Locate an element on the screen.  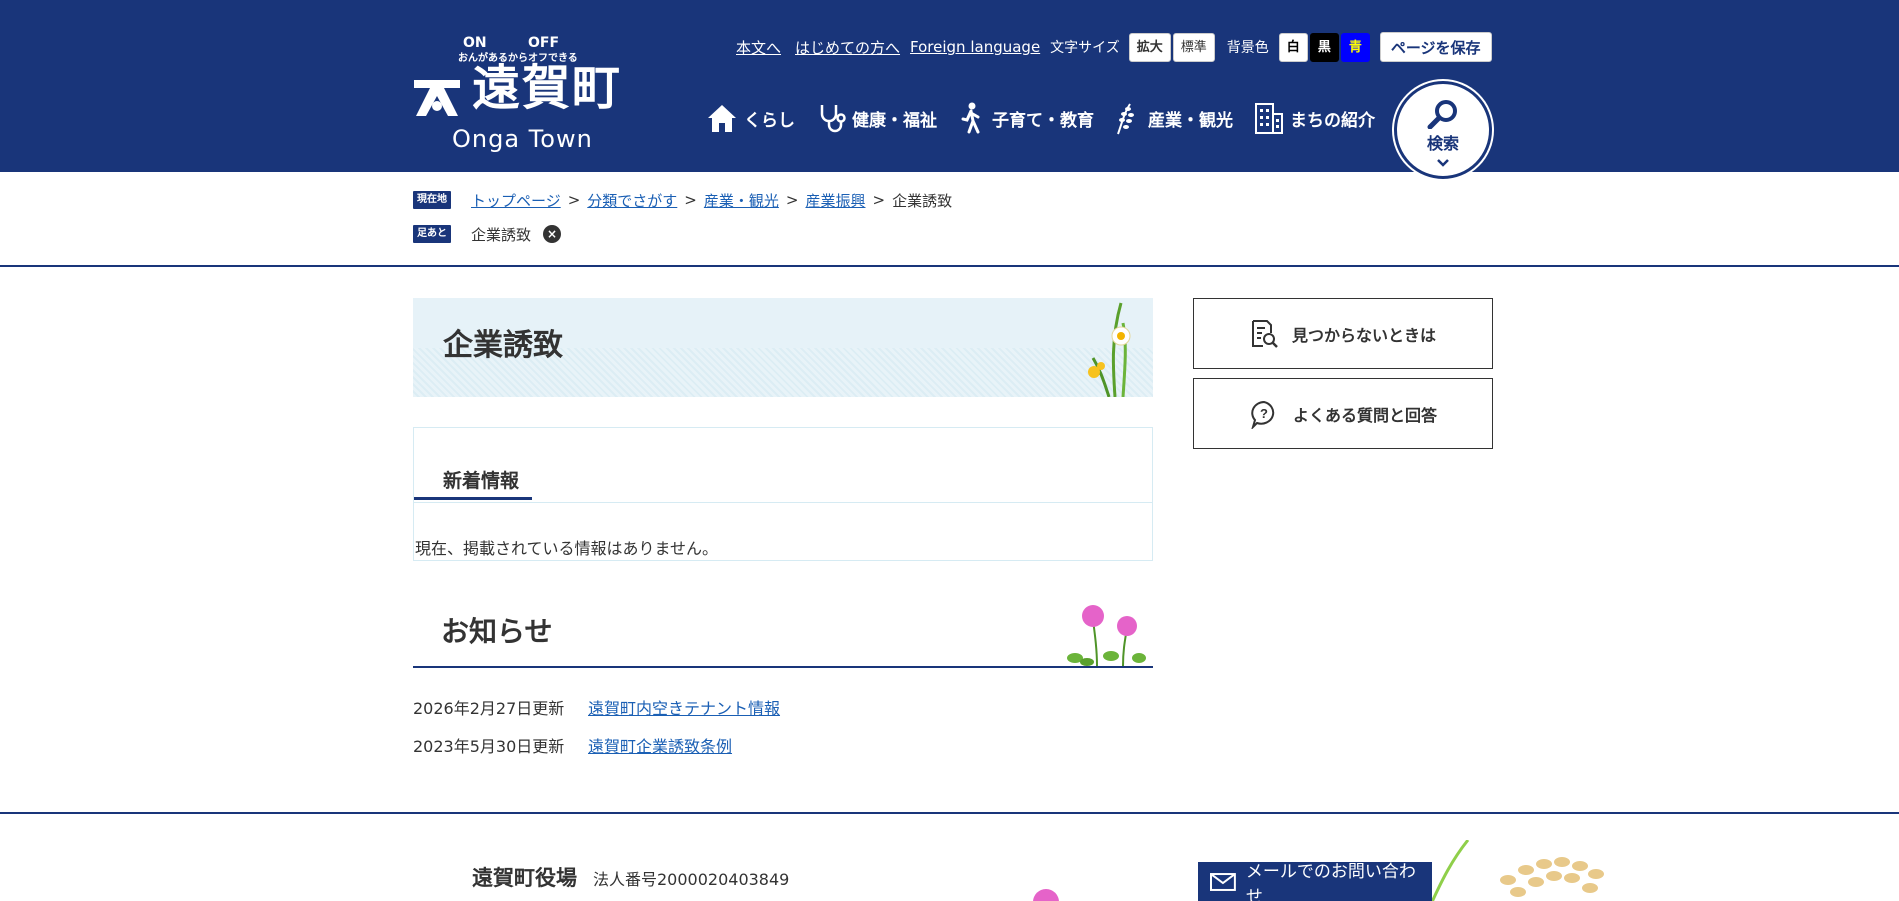
notice-date: 2026年2月27日更新 is located at coordinates (489, 708).